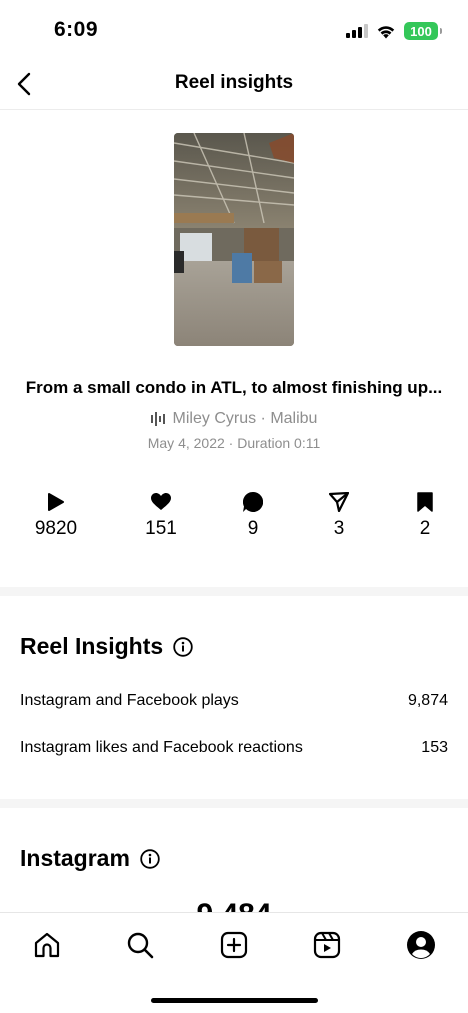 The image size is (468, 1013). What do you see at coordinates (339, 515) in the screenshot?
I see `stat-shares: 3` at bounding box center [339, 515].